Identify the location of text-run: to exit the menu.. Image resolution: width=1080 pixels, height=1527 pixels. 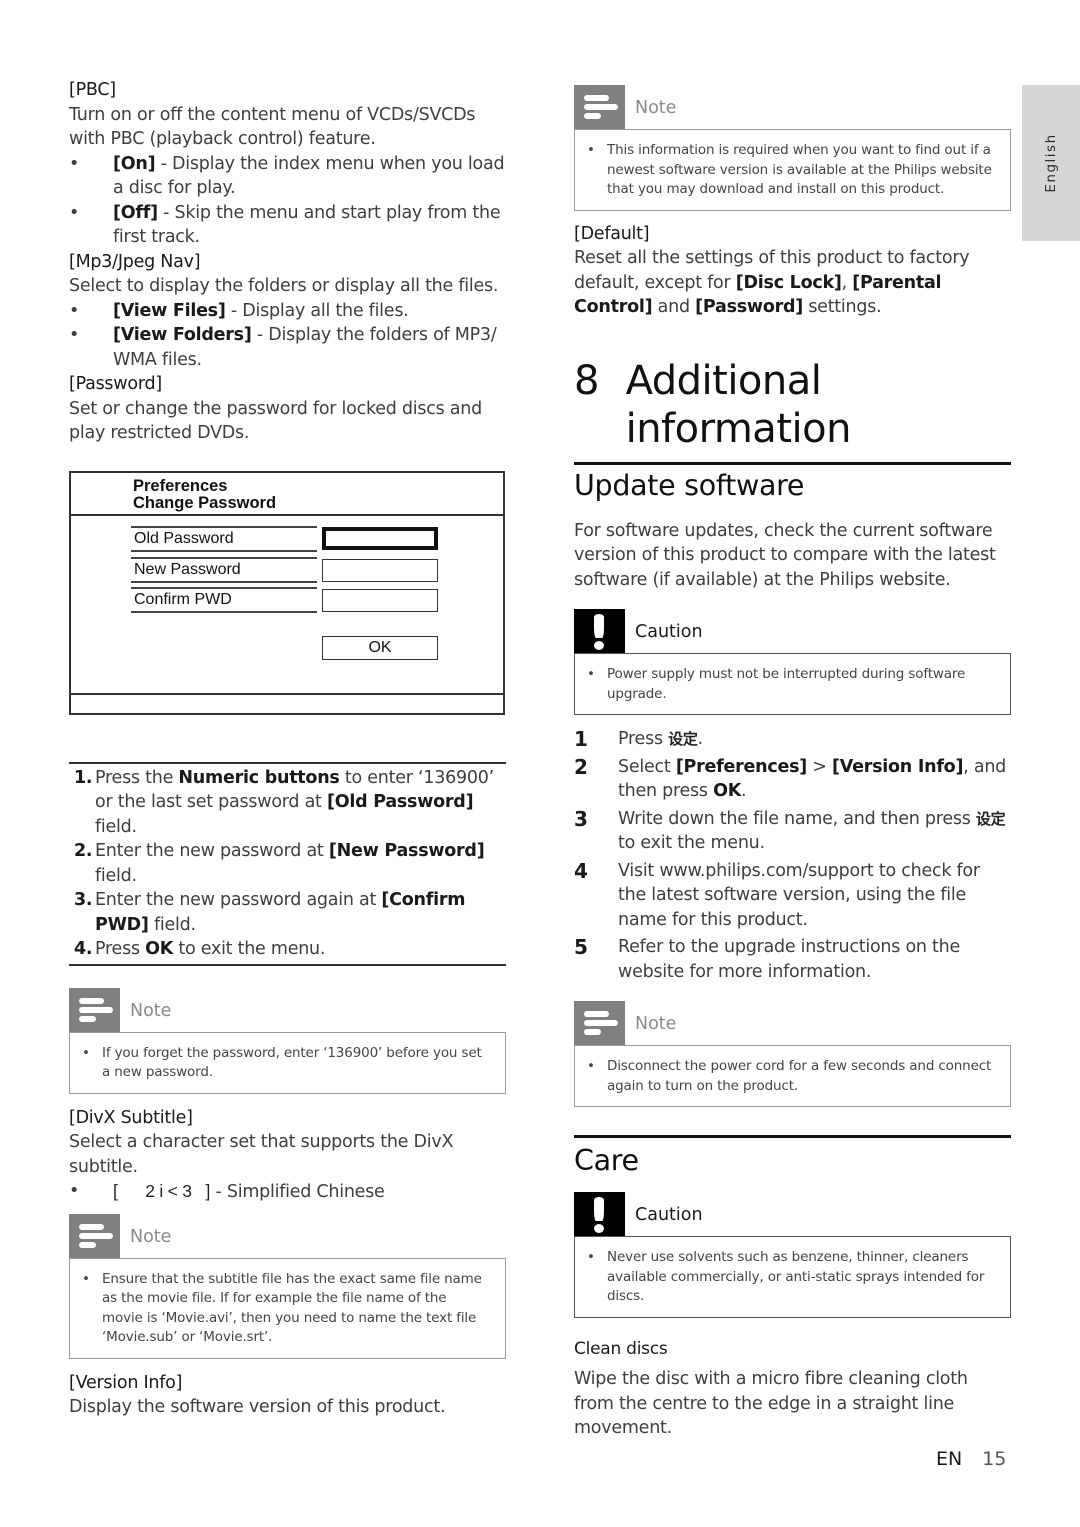
(249, 949).